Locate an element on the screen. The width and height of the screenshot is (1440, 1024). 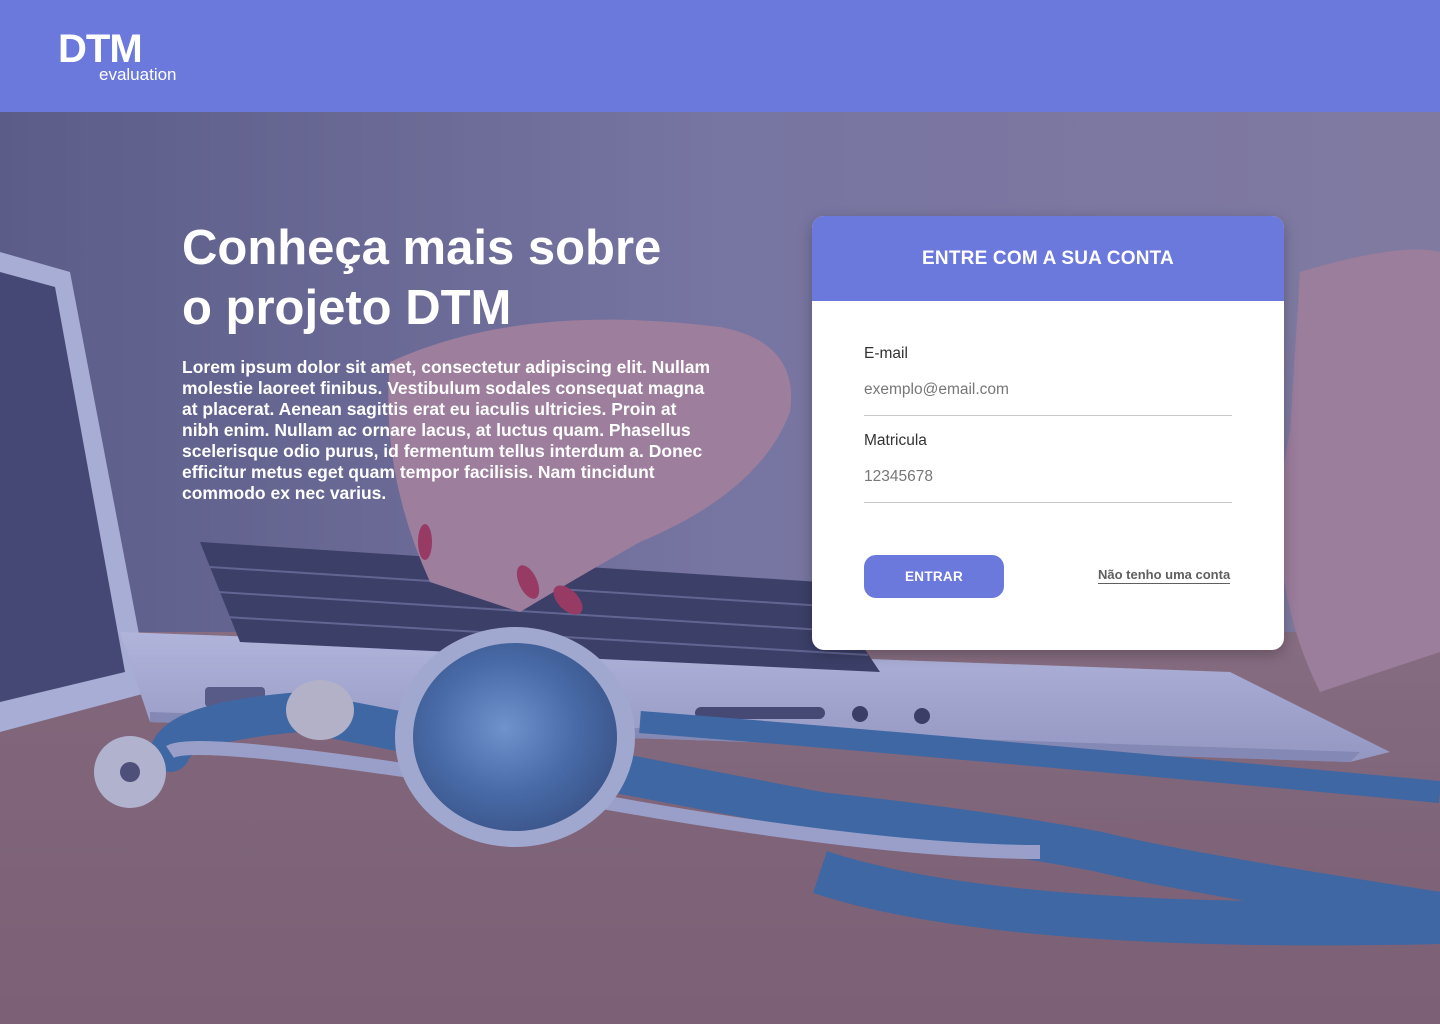
matricula-input is located at coordinates (1048, 485).